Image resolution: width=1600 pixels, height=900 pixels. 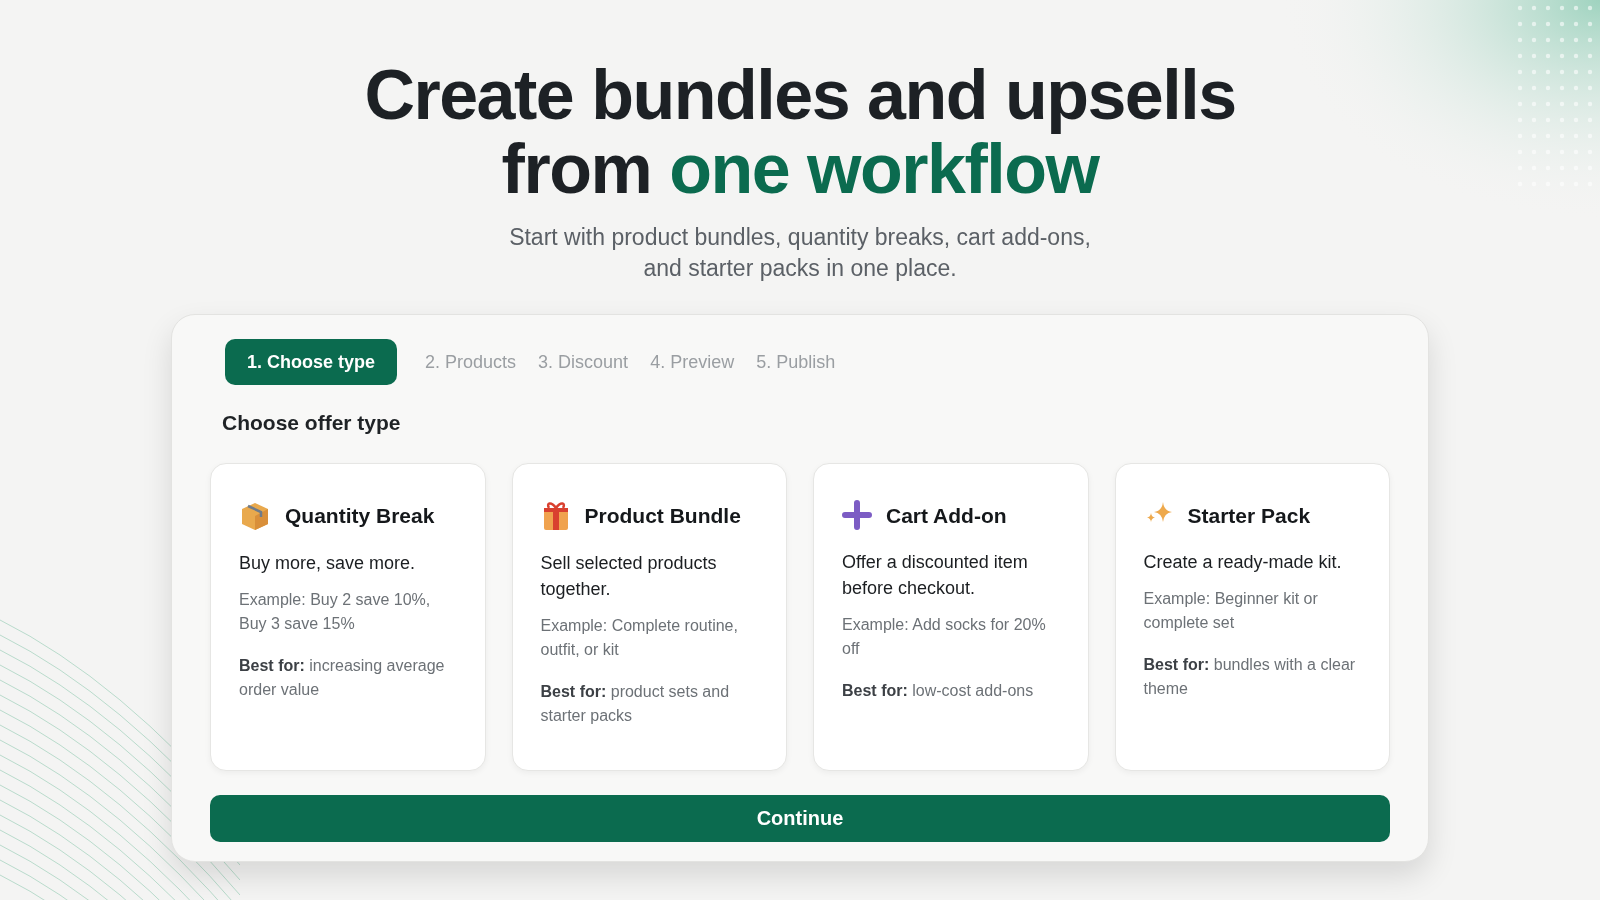 What do you see at coordinates (629, 576) in the screenshot?
I see `card-summary: Sell selected products together.` at bounding box center [629, 576].